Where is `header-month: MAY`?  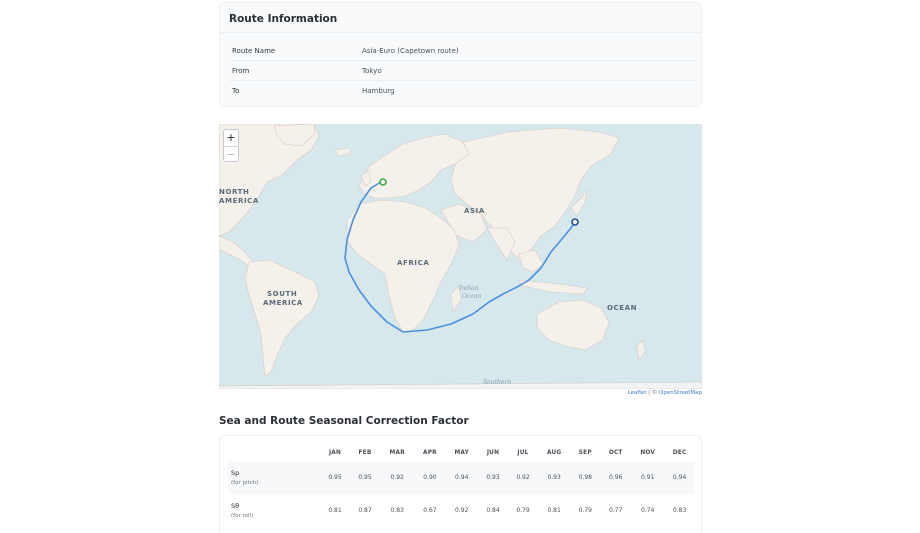
header-month: MAY is located at coordinates (461, 452).